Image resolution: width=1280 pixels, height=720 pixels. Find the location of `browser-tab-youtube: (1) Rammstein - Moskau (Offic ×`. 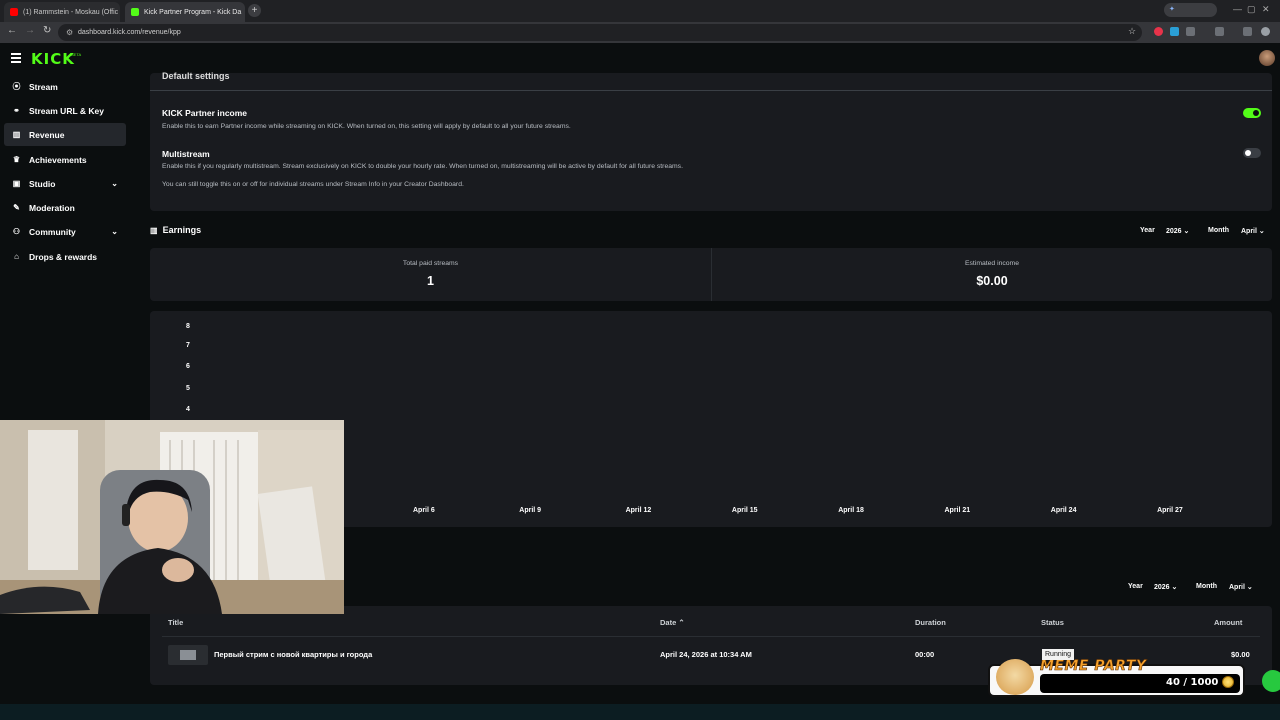

browser-tab-youtube: (1) Rammstein - Moskau (Offic × is located at coordinates (62, 12).